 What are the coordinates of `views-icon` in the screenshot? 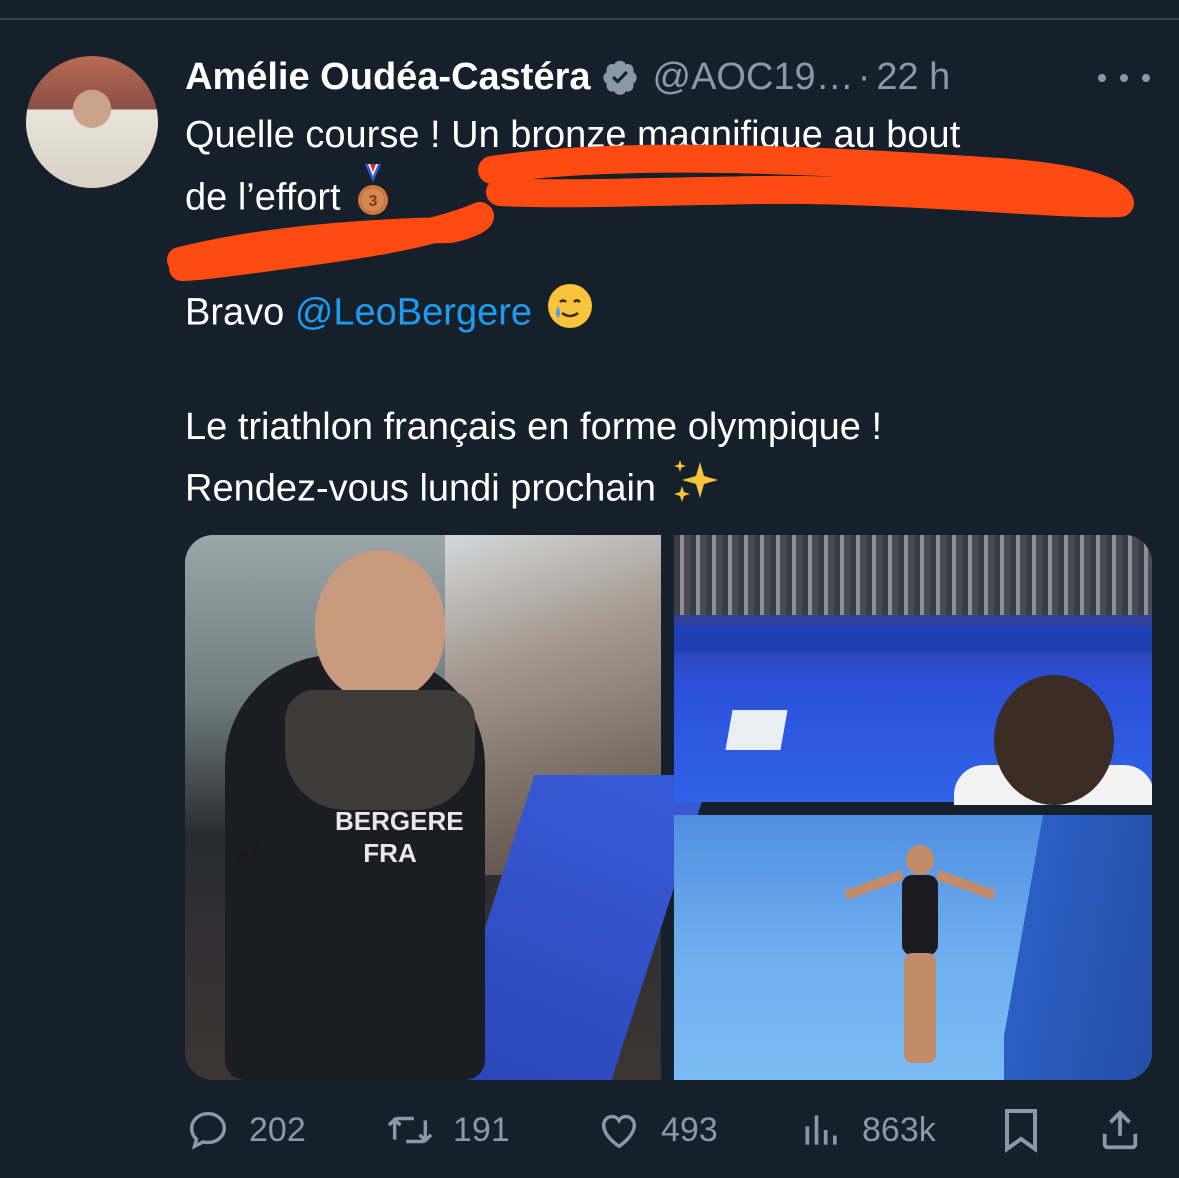 It's located at (822, 1130).